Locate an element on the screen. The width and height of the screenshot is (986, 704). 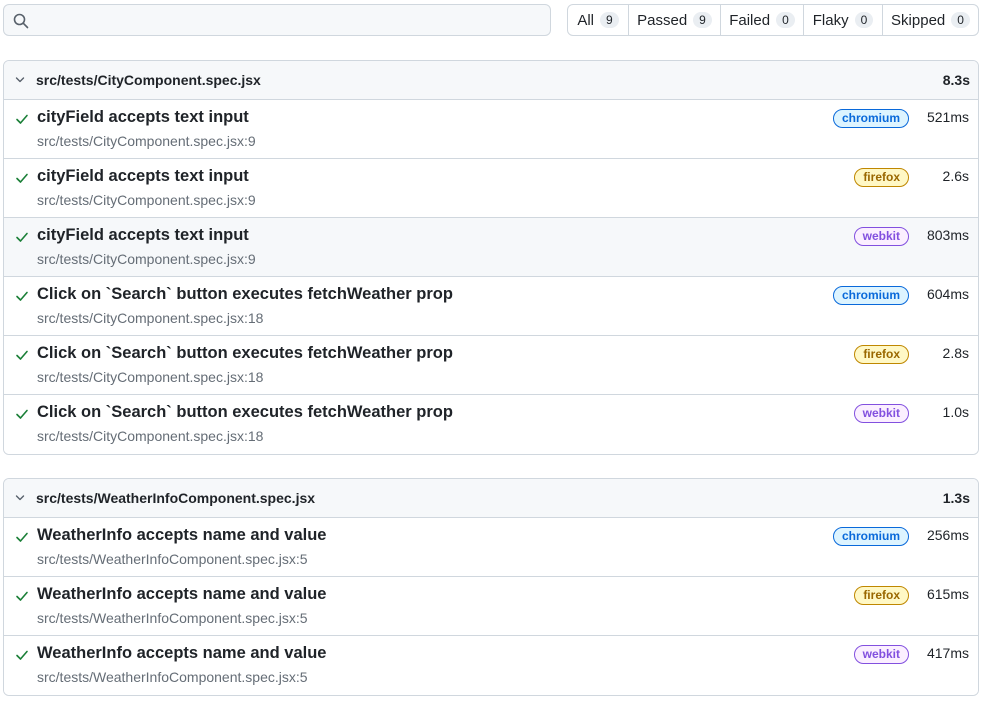
search-icon is located at coordinates (21, 21).